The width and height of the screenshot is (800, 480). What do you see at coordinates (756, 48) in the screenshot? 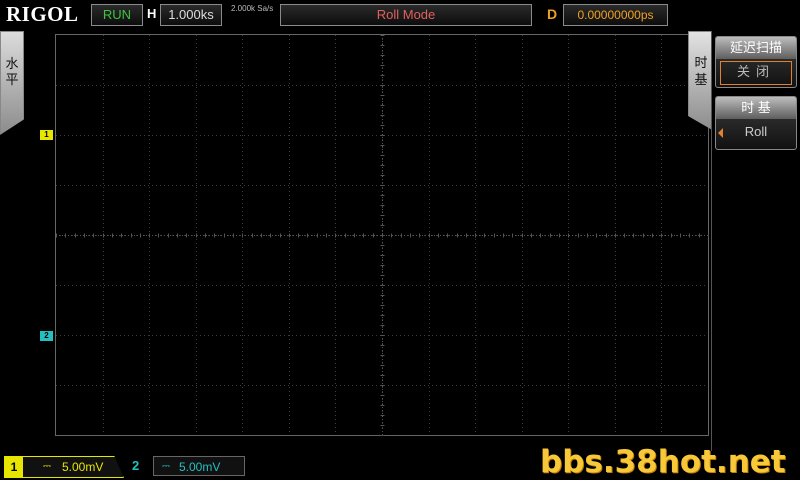
I see `delay-scan-title: 延迟扫描` at bounding box center [756, 48].